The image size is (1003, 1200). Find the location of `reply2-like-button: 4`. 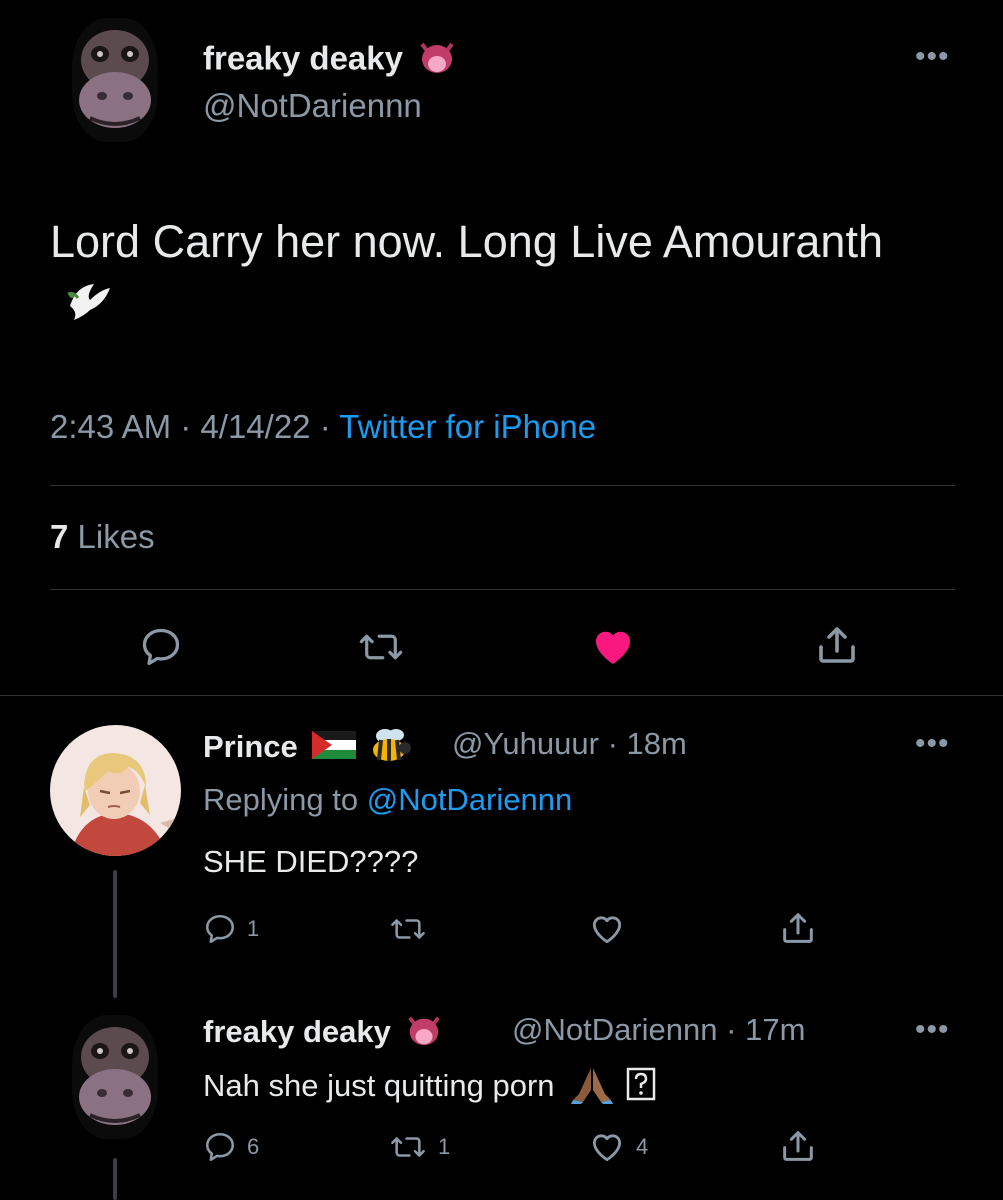

reply2-like-button: 4 is located at coordinates (618, 1147).